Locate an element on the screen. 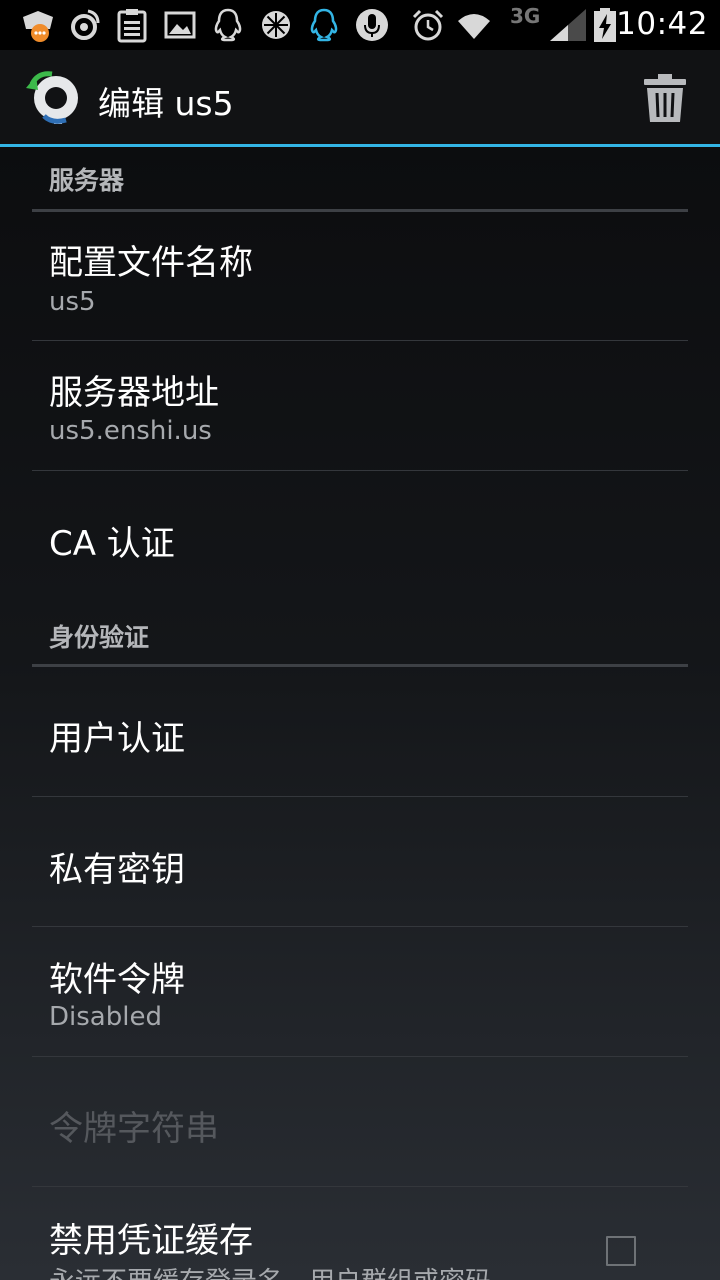 The width and height of the screenshot is (720, 1280). pref-user-cert: 用户认证 is located at coordinates (360, 732).